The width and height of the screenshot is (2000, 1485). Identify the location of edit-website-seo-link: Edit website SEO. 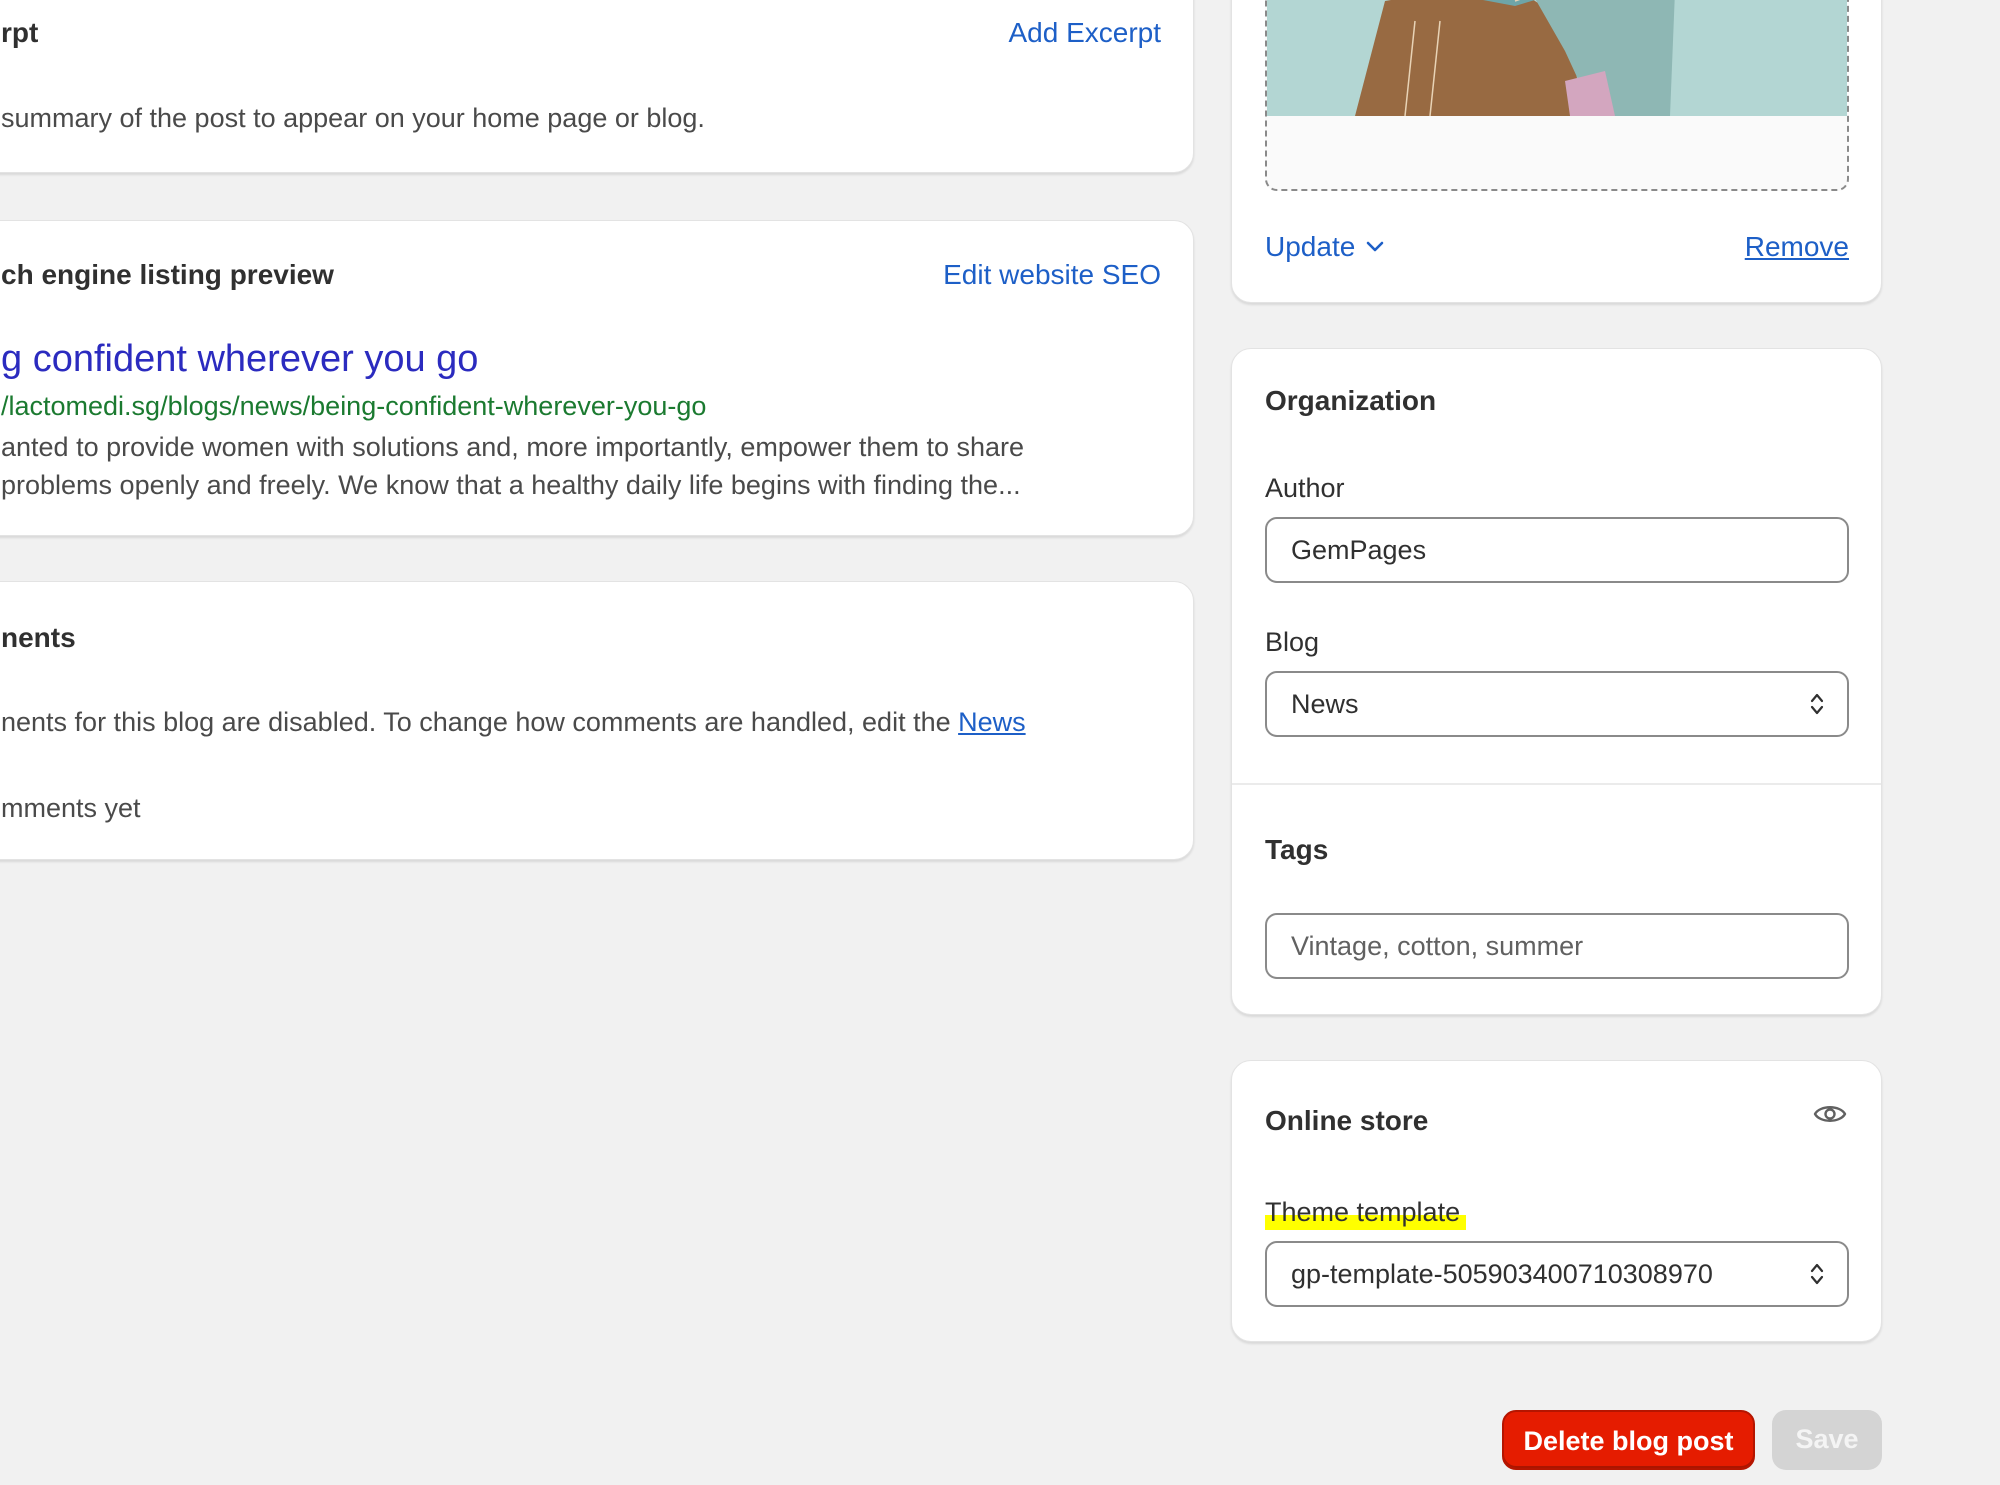
(1052, 275).